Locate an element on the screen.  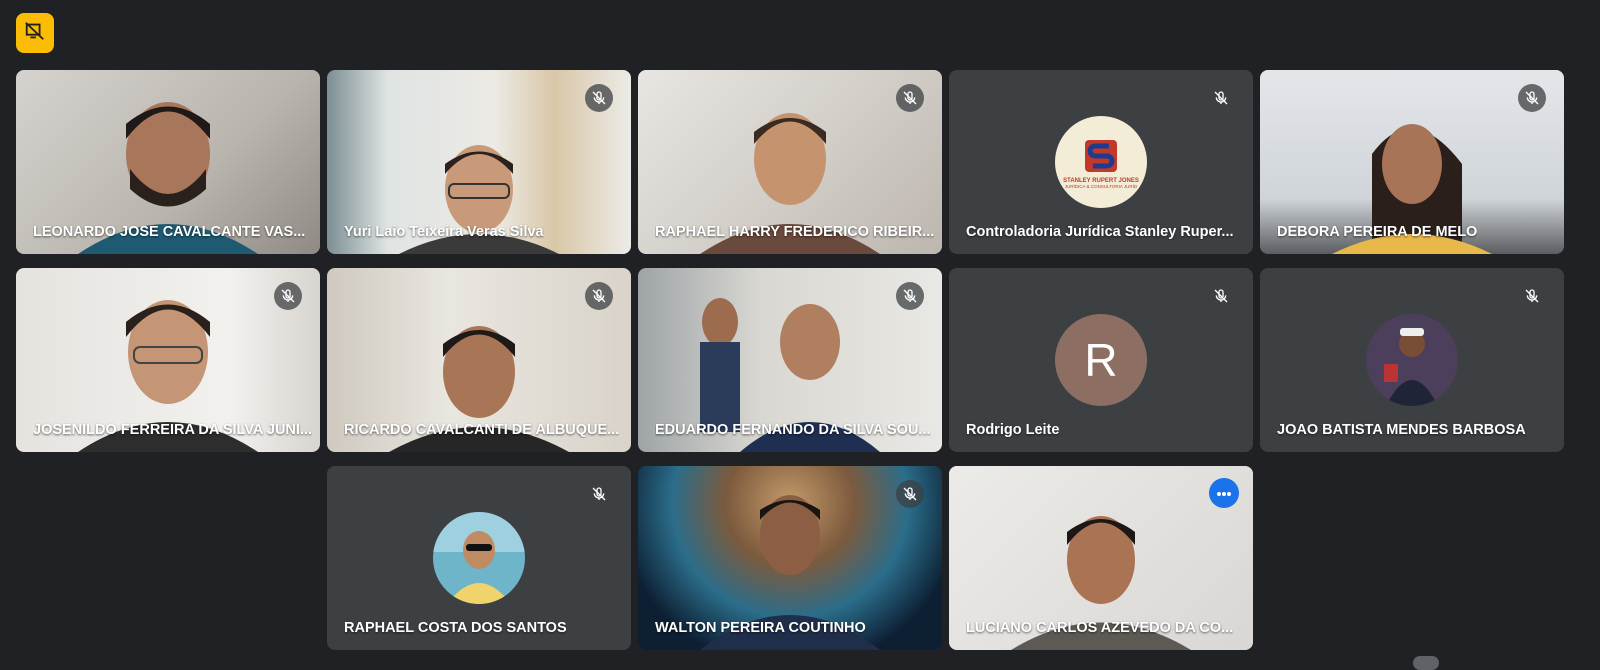
participant-name: RAPHAEL COSTA DOS SANTOS is located at coordinates (455, 628).